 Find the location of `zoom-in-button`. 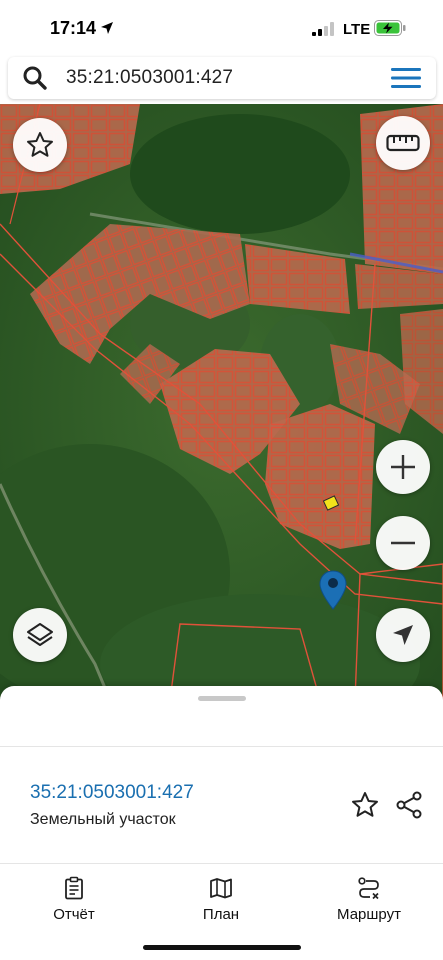

zoom-in-button is located at coordinates (403, 467).